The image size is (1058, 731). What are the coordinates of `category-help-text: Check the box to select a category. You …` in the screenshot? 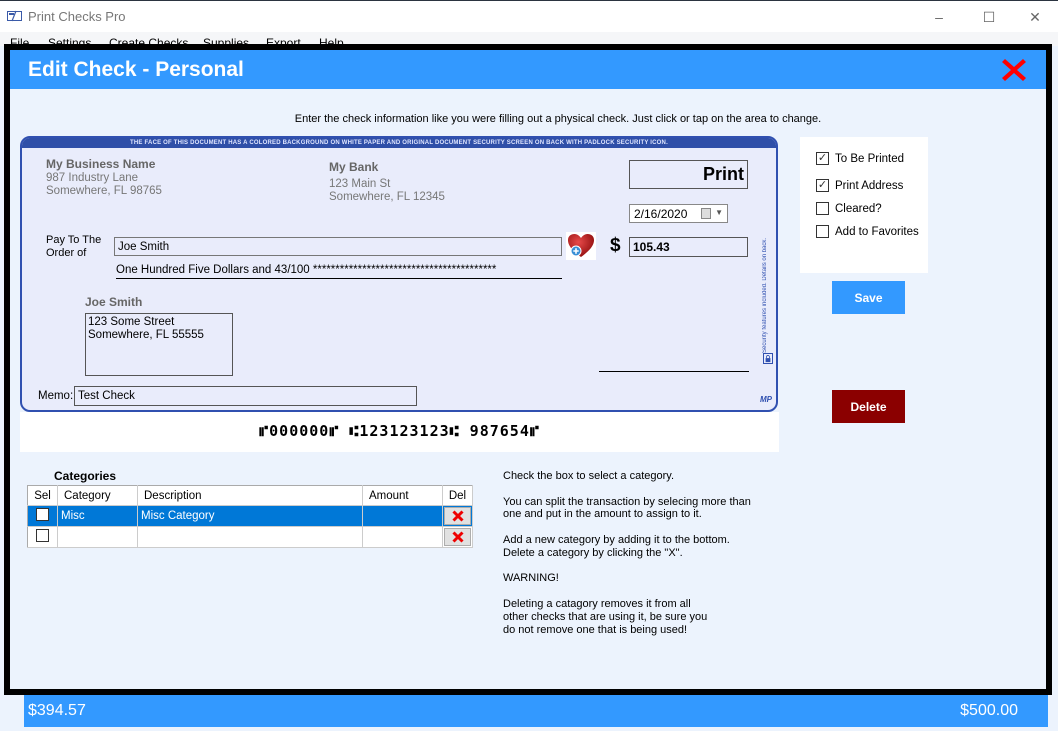 It's located at (627, 559).